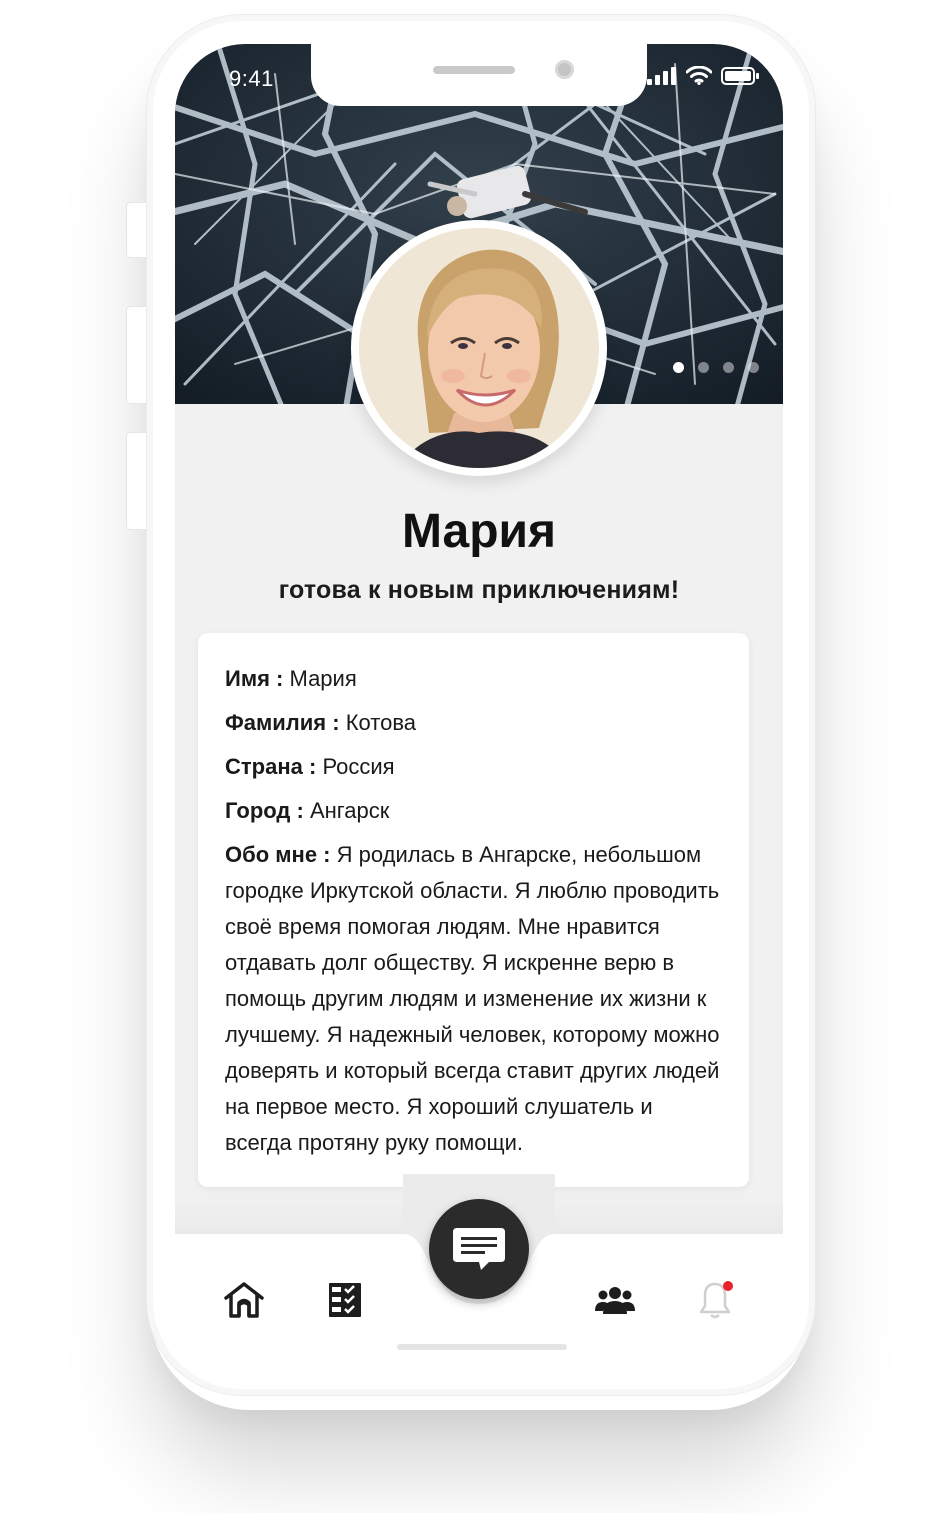 This screenshot has width=950, height=1513. I want to click on avatar-photo, so click(479, 348).